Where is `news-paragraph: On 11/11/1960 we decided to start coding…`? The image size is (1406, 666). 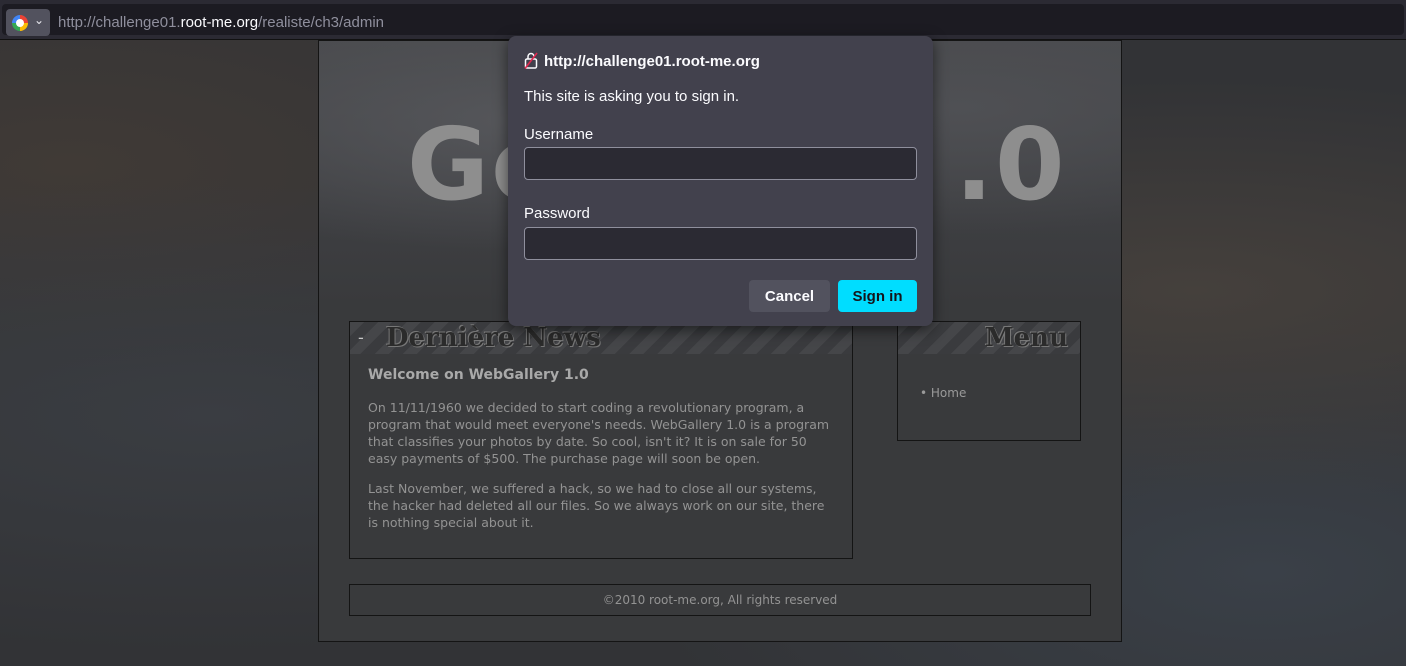 news-paragraph: On 11/11/1960 we decided to start coding… is located at coordinates (599, 433).